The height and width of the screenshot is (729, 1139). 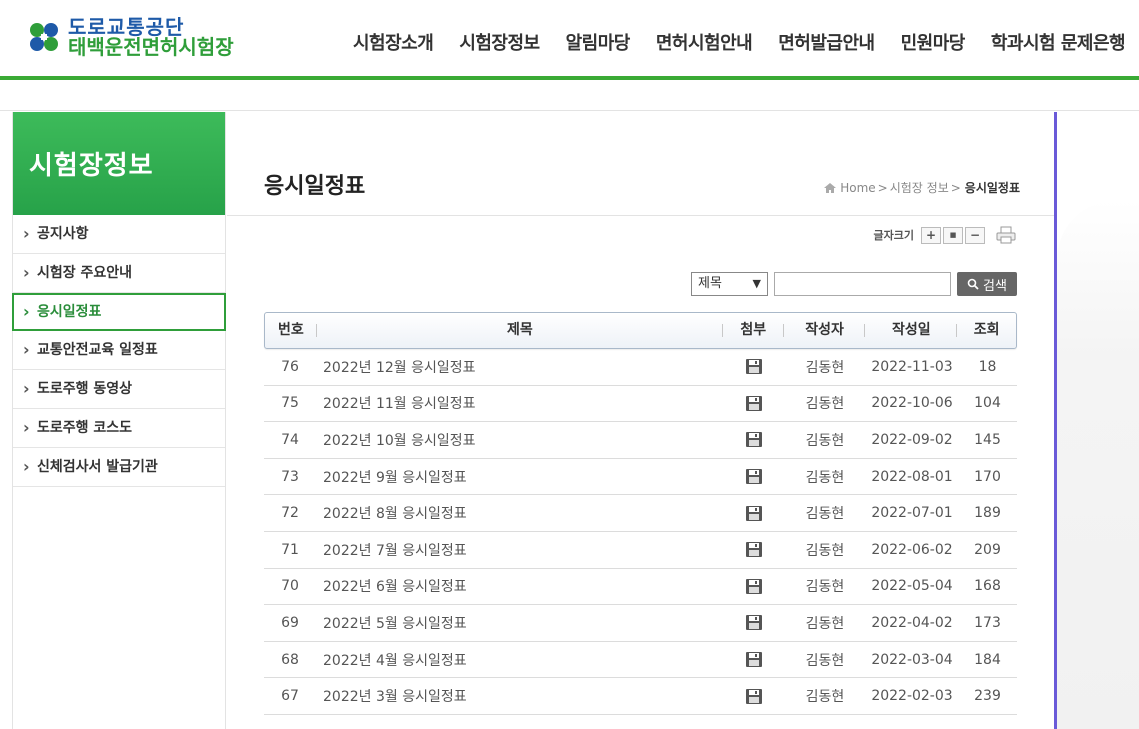 I want to click on gnb-item: 학과시험 문제은행, so click(x=1058, y=44).